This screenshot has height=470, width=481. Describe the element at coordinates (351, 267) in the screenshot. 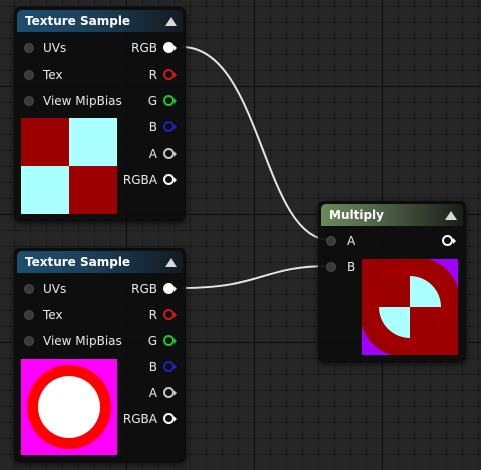

I see `input-label: B` at that location.